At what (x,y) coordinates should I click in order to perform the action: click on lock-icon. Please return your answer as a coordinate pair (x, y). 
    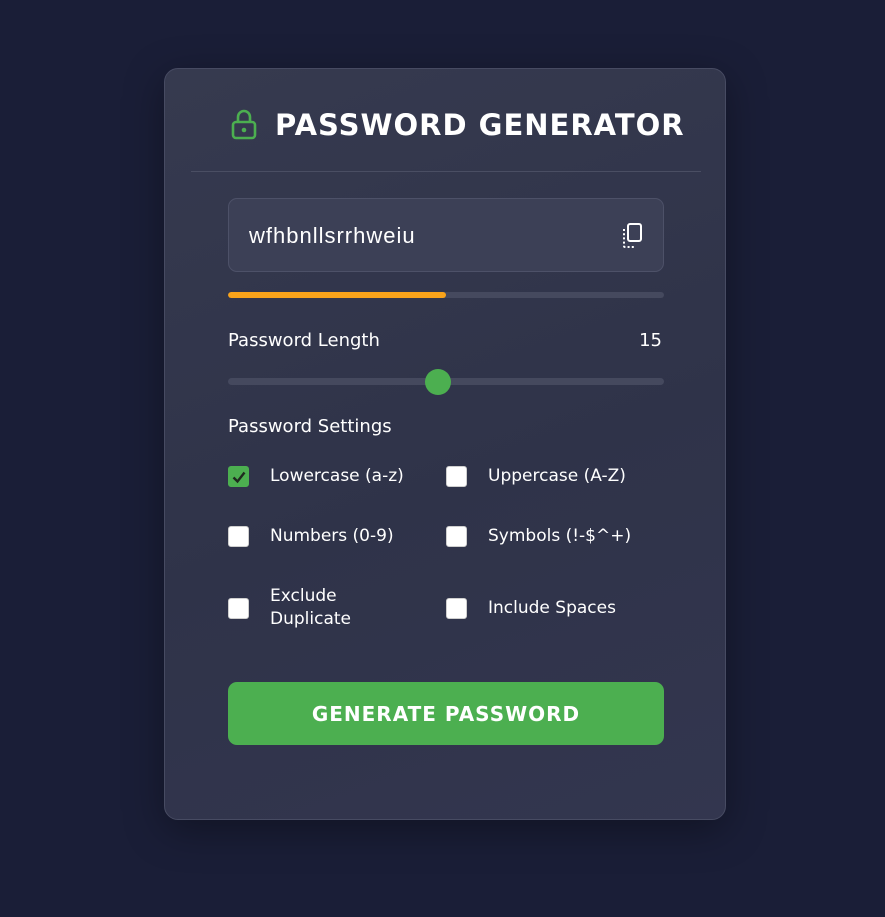
    Looking at the image, I should click on (244, 124).